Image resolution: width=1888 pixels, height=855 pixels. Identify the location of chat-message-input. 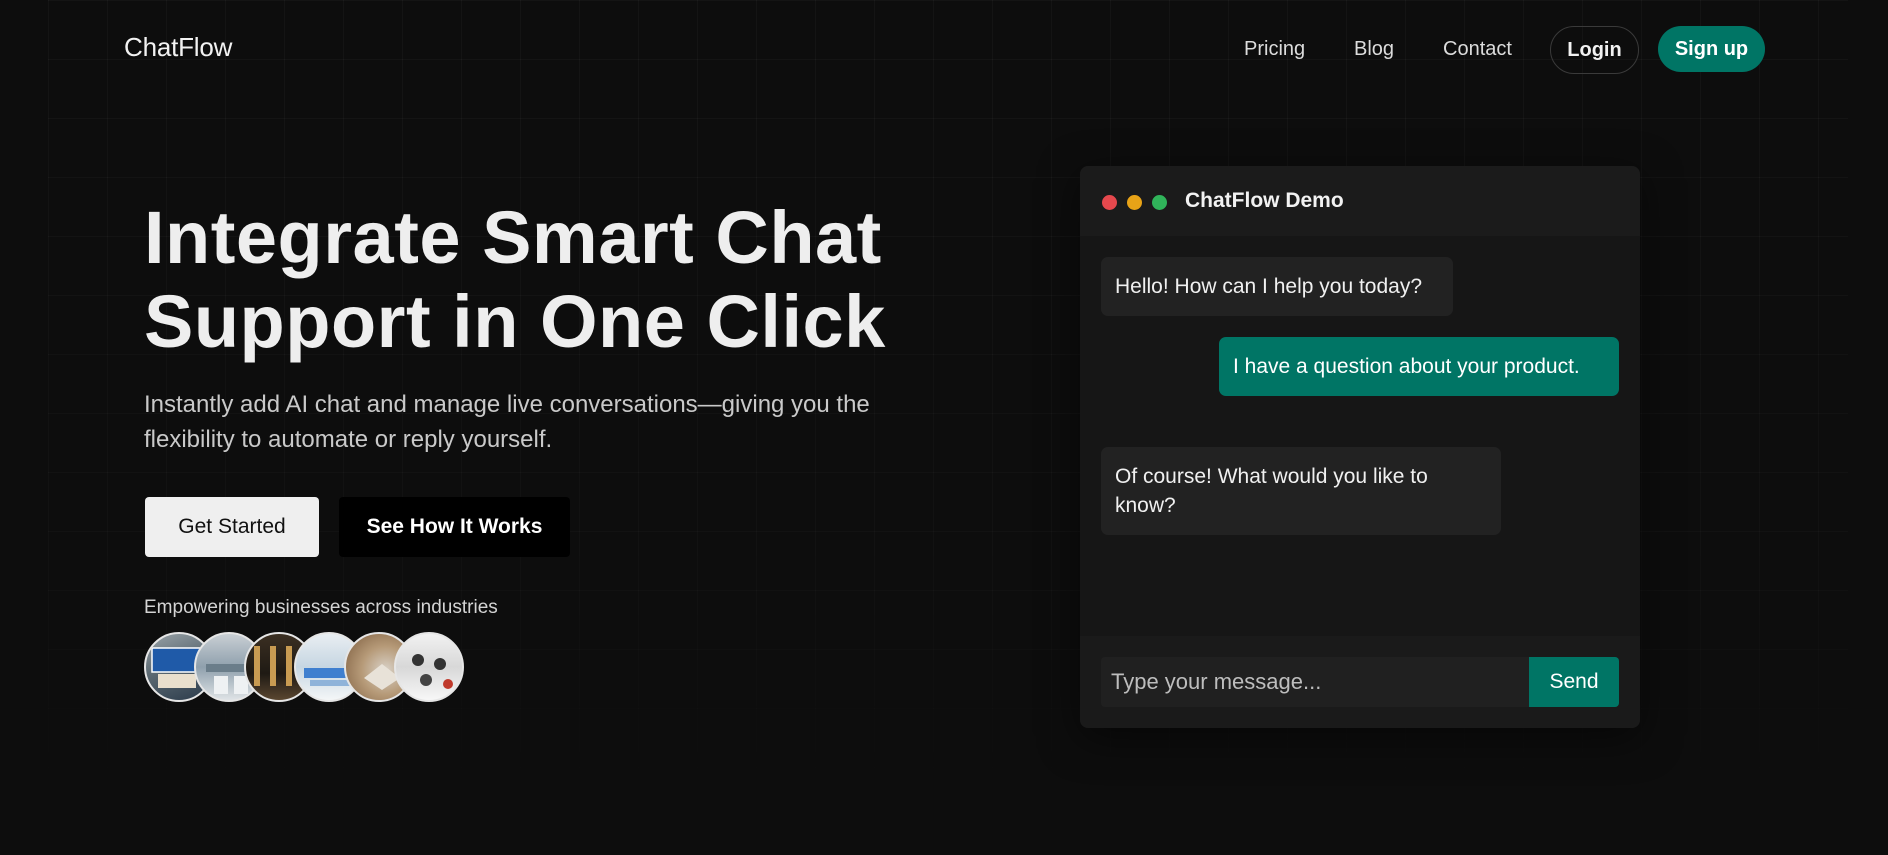
(1315, 682).